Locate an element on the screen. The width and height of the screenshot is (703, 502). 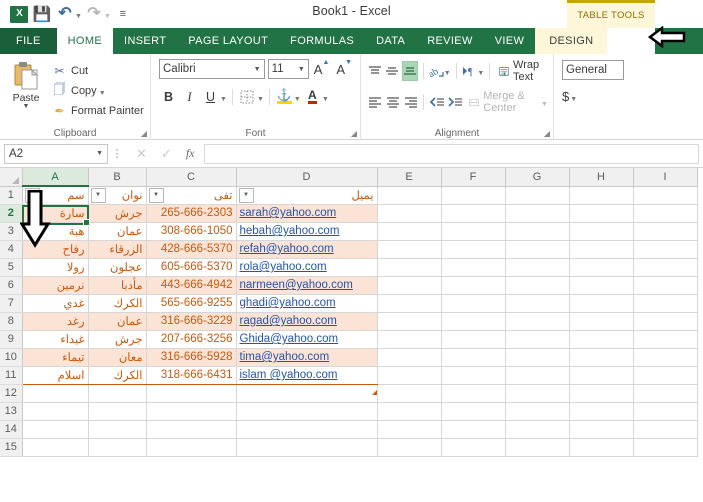
column-header-c: C is located at coordinates (191, 177).